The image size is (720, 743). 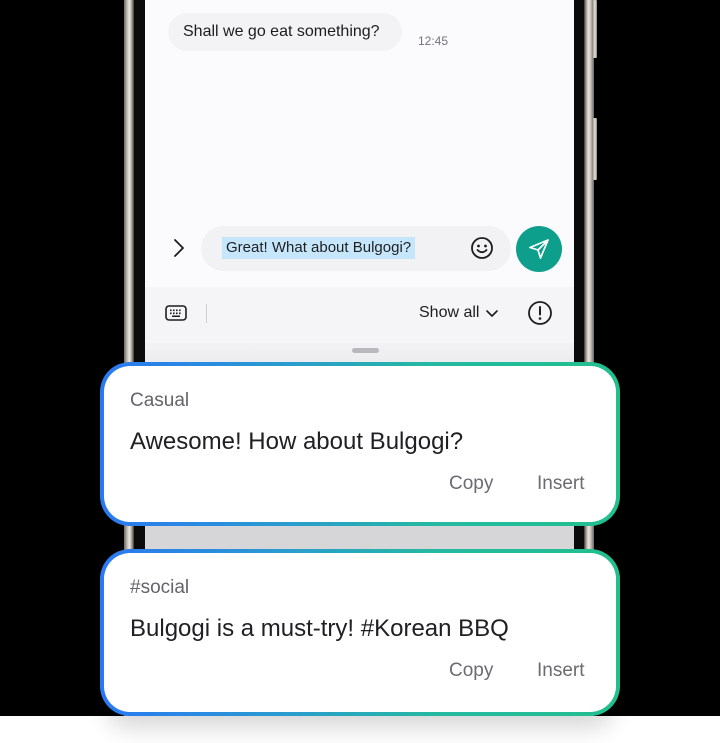 I want to click on received-message-text: Shall we go eat something?, so click(x=281, y=31).